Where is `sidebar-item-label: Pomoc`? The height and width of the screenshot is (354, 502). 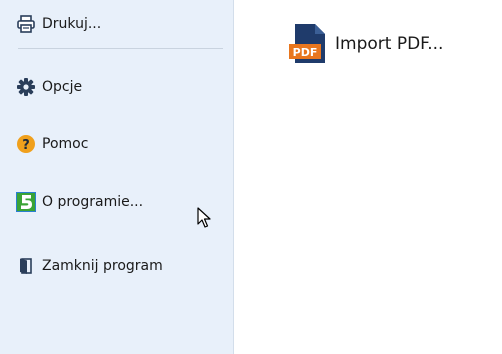 sidebar-item-label: Pomoc is located at coordinates (65, 144).